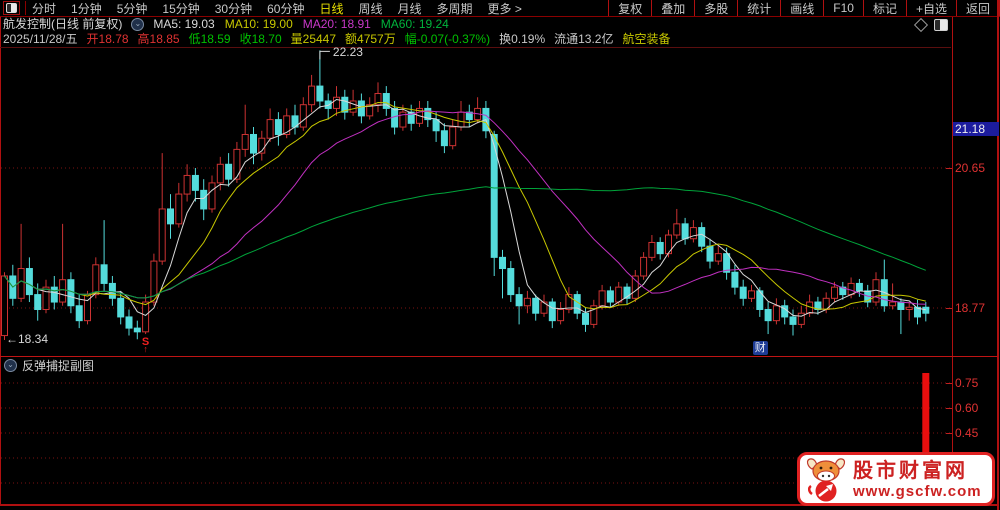 This screenshot has width=1000, height=510. What do you see at coordinates (63, 24) in the screenshot?
I see `stock-title: 航发控制(日线 前复权)` at bounding box center [63, 24].